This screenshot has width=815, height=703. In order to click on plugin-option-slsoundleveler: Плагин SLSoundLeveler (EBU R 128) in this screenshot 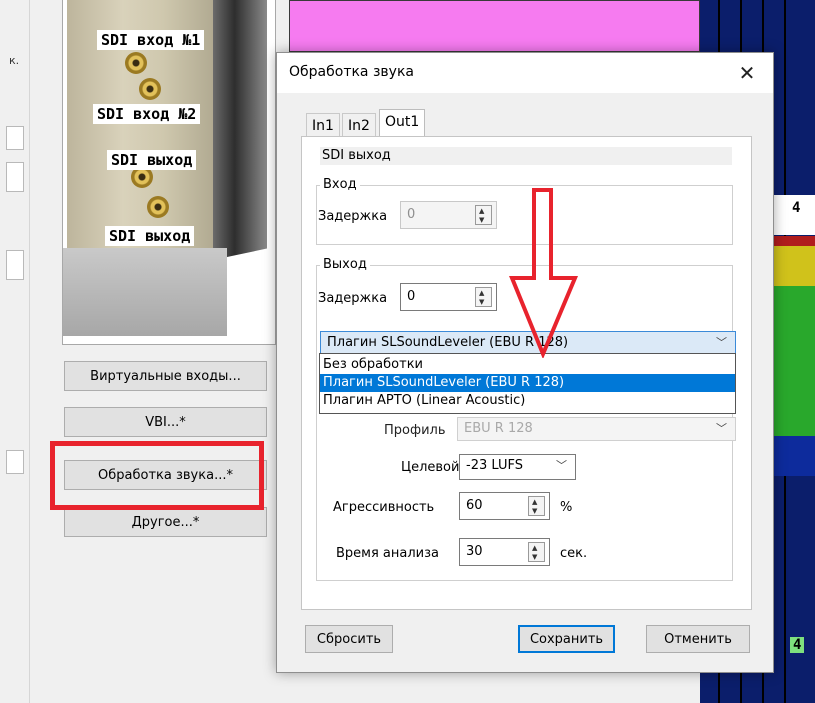, I will do `click(527, 383)`.